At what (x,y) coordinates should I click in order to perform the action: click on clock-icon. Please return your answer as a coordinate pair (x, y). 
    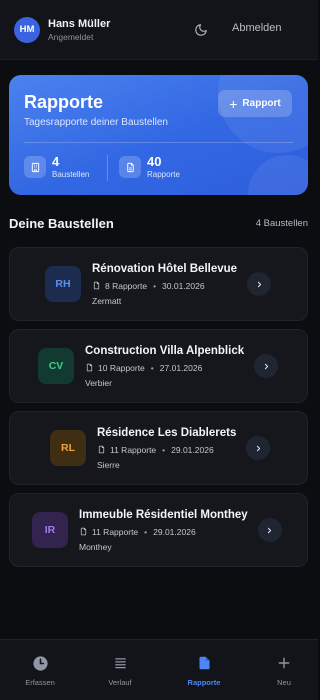
    Looking at the image, I should click on (40, 663).